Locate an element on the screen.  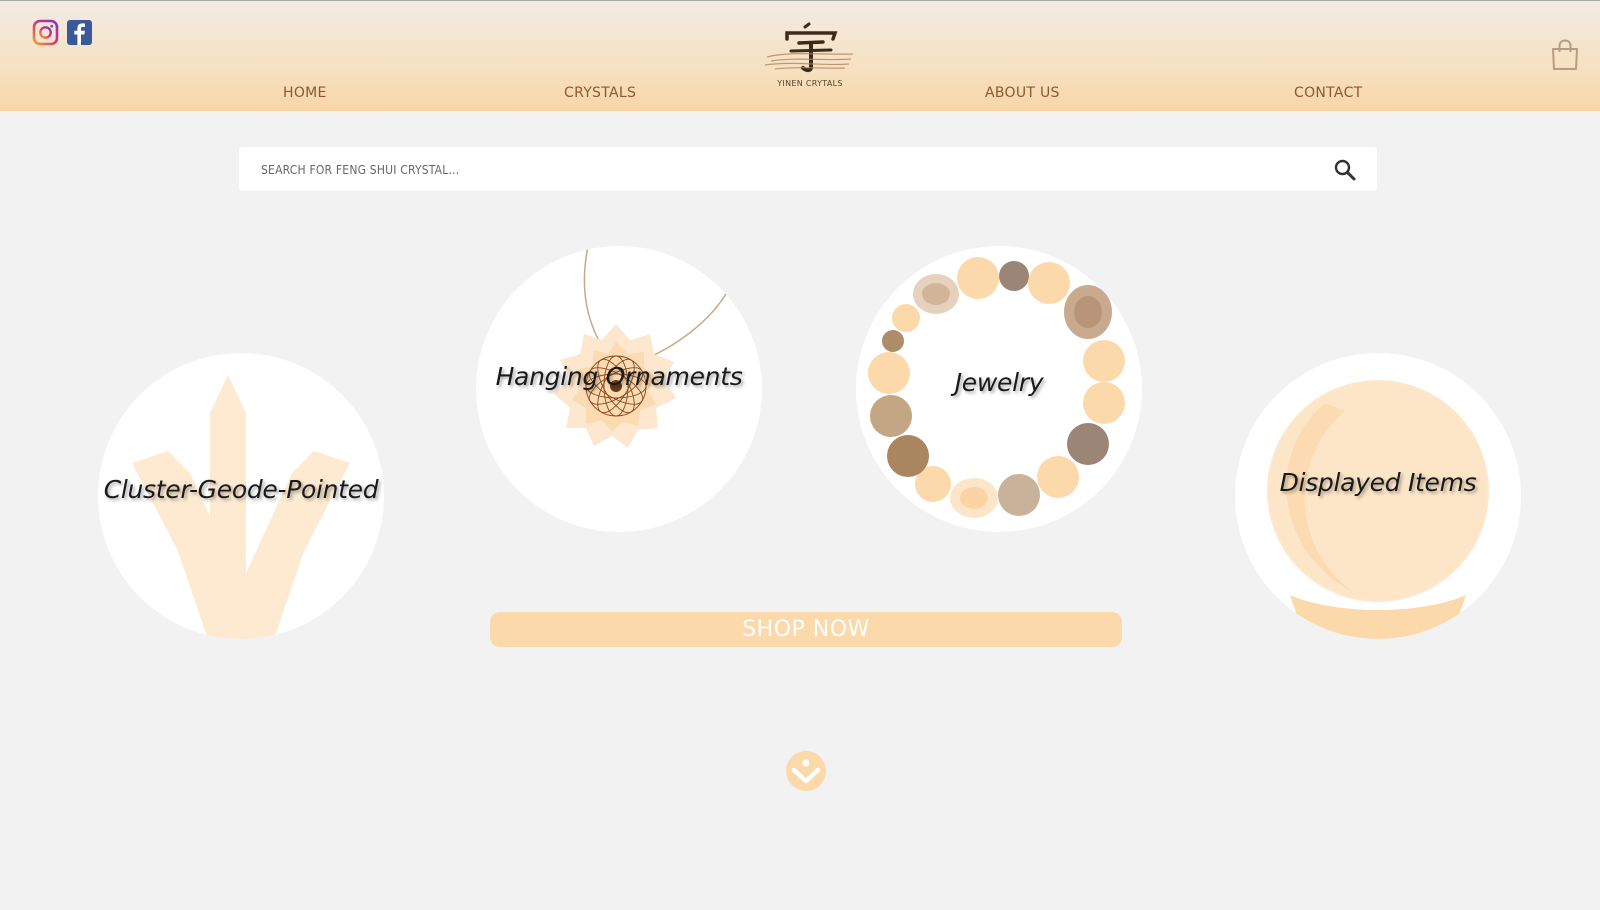
category-label: Cluster-Geode-Pointed is located at coordinates (241, 489).